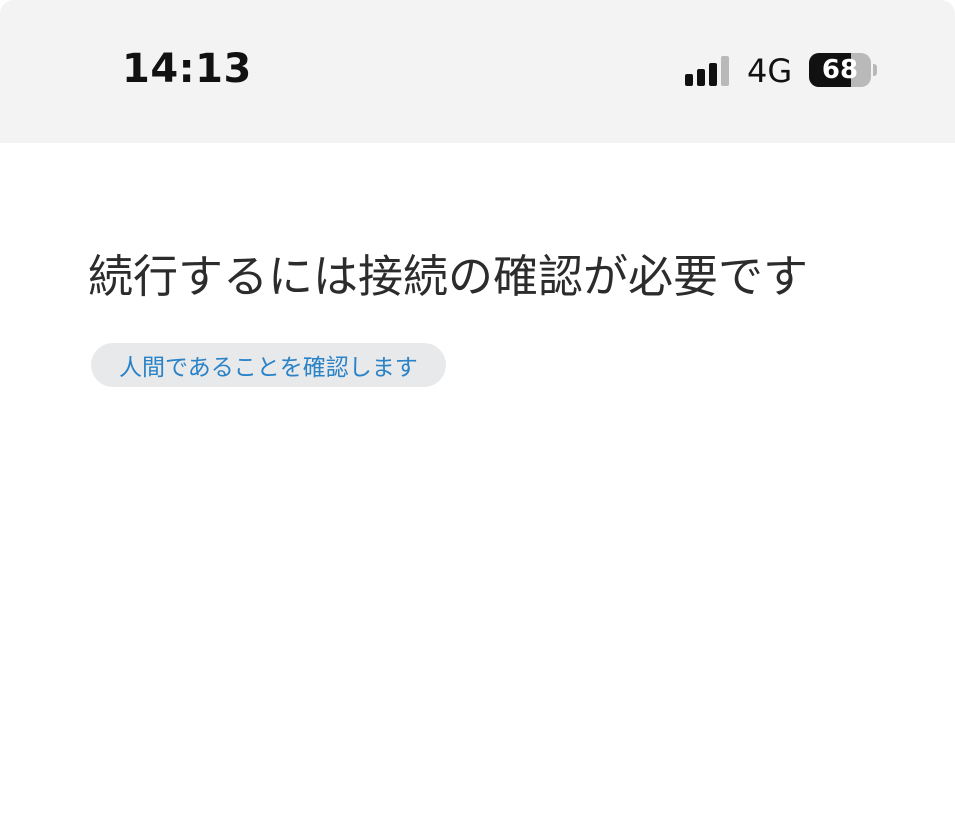 Image resolution: width=955 pixels, height=830 pixels. What do you see at coordinates (187, 69) in the screenshot?
I see `status-time: 14:13` at bounding box center [187, 69].